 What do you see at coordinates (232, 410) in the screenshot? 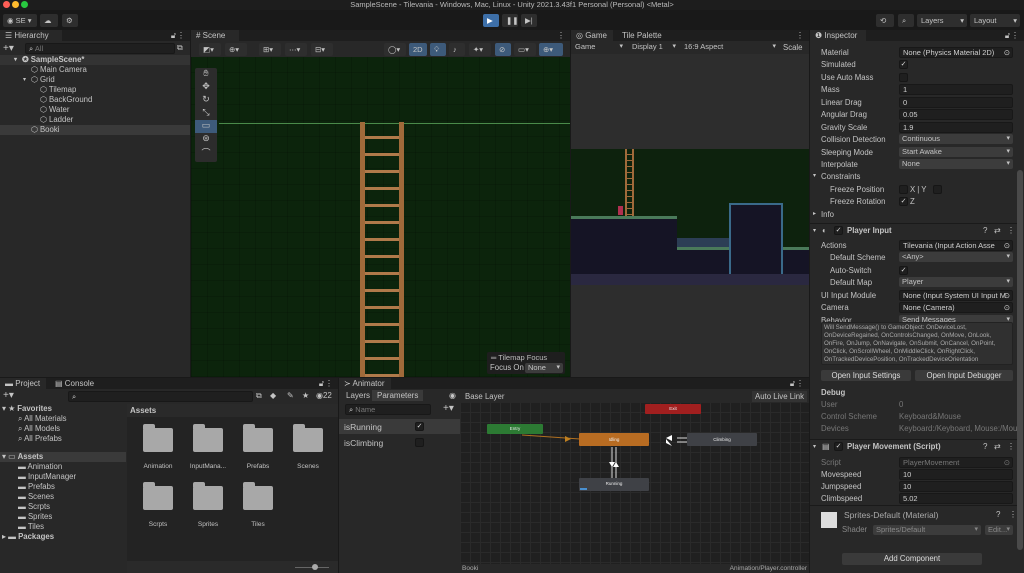
I see `assets-breadcrumb: Assets` at bounding box center [232, 410].